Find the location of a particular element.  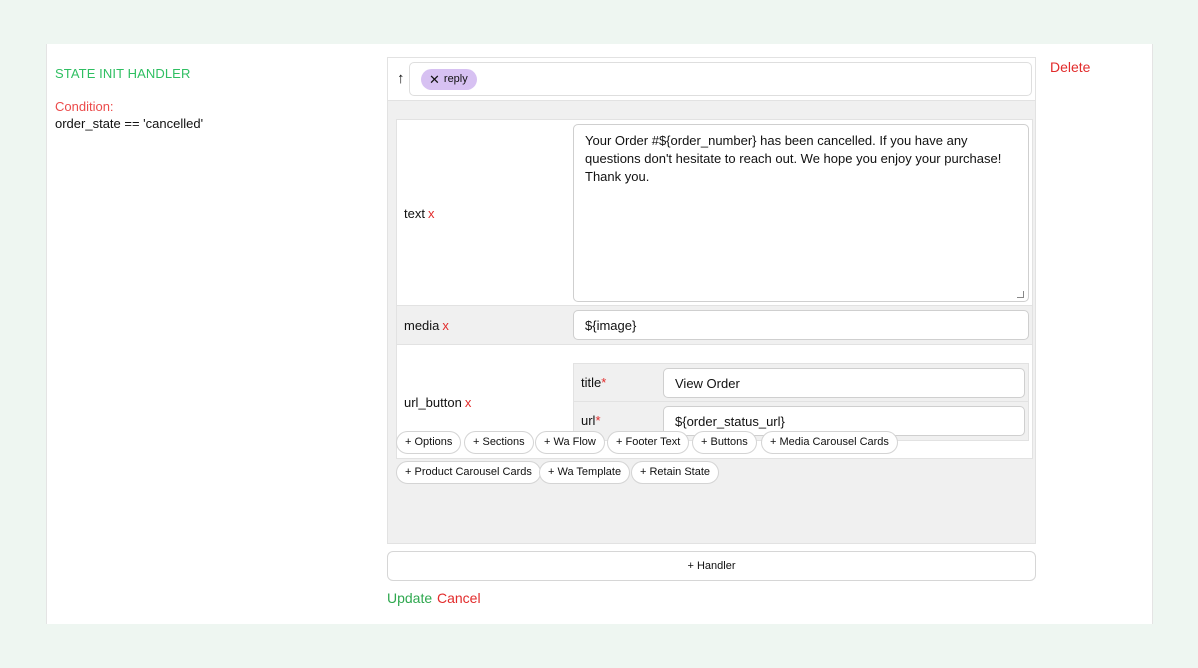

add-product-carousel-cards-button: + Product Carousel Cards is located at coordinates (468, 472).